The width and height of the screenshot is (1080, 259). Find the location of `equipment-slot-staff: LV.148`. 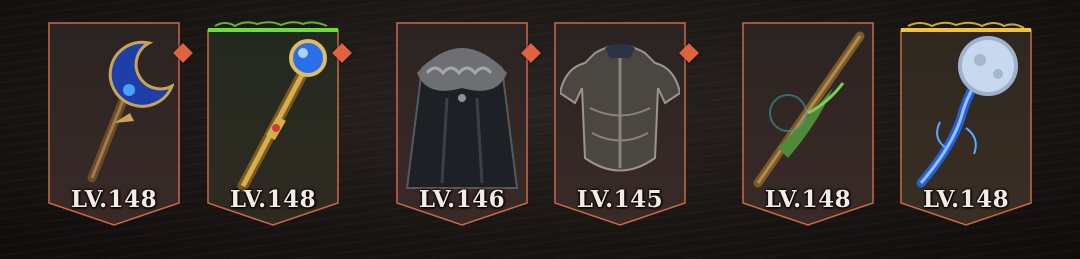

equipment-slot-staff: LV.148 is located at coordinates (966, 123).